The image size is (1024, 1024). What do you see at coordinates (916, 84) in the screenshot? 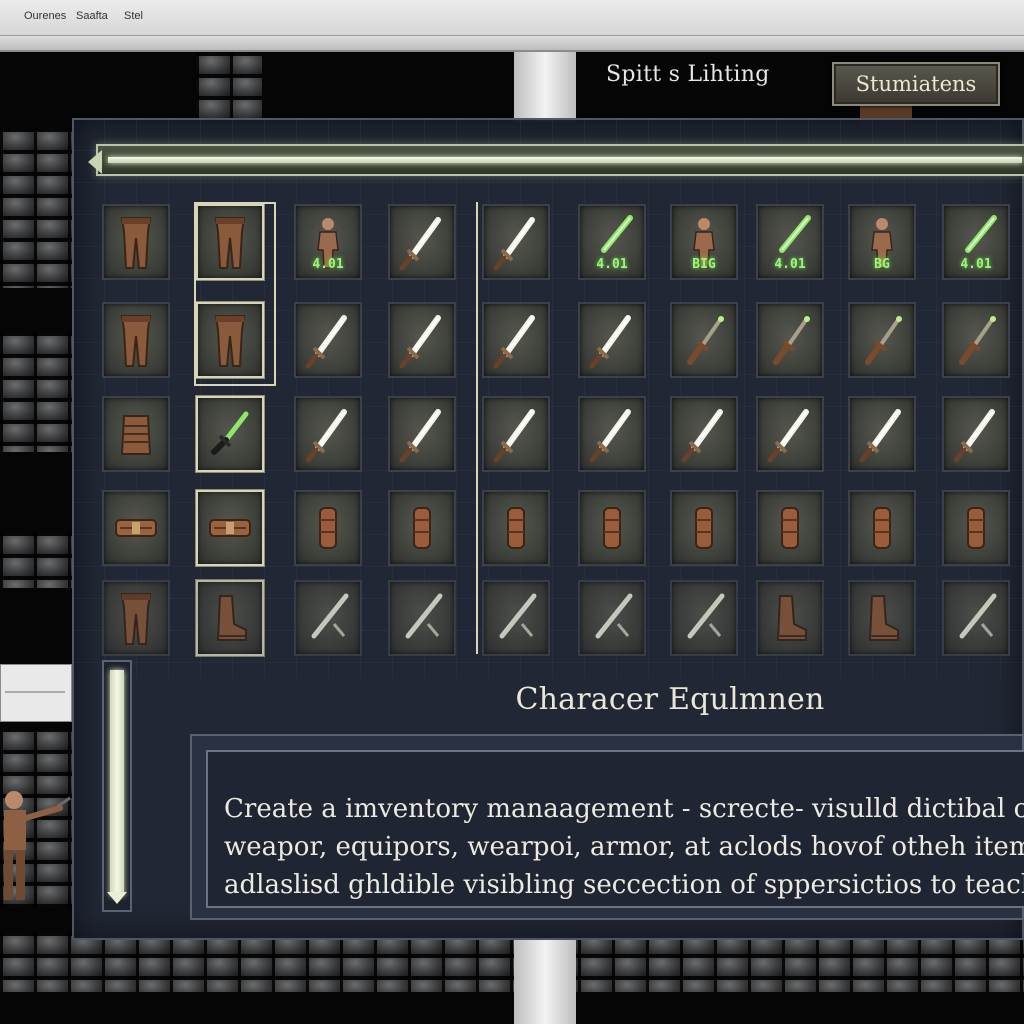
I see `statistics-button: Stumiatens` at bounding box center [916, 84].